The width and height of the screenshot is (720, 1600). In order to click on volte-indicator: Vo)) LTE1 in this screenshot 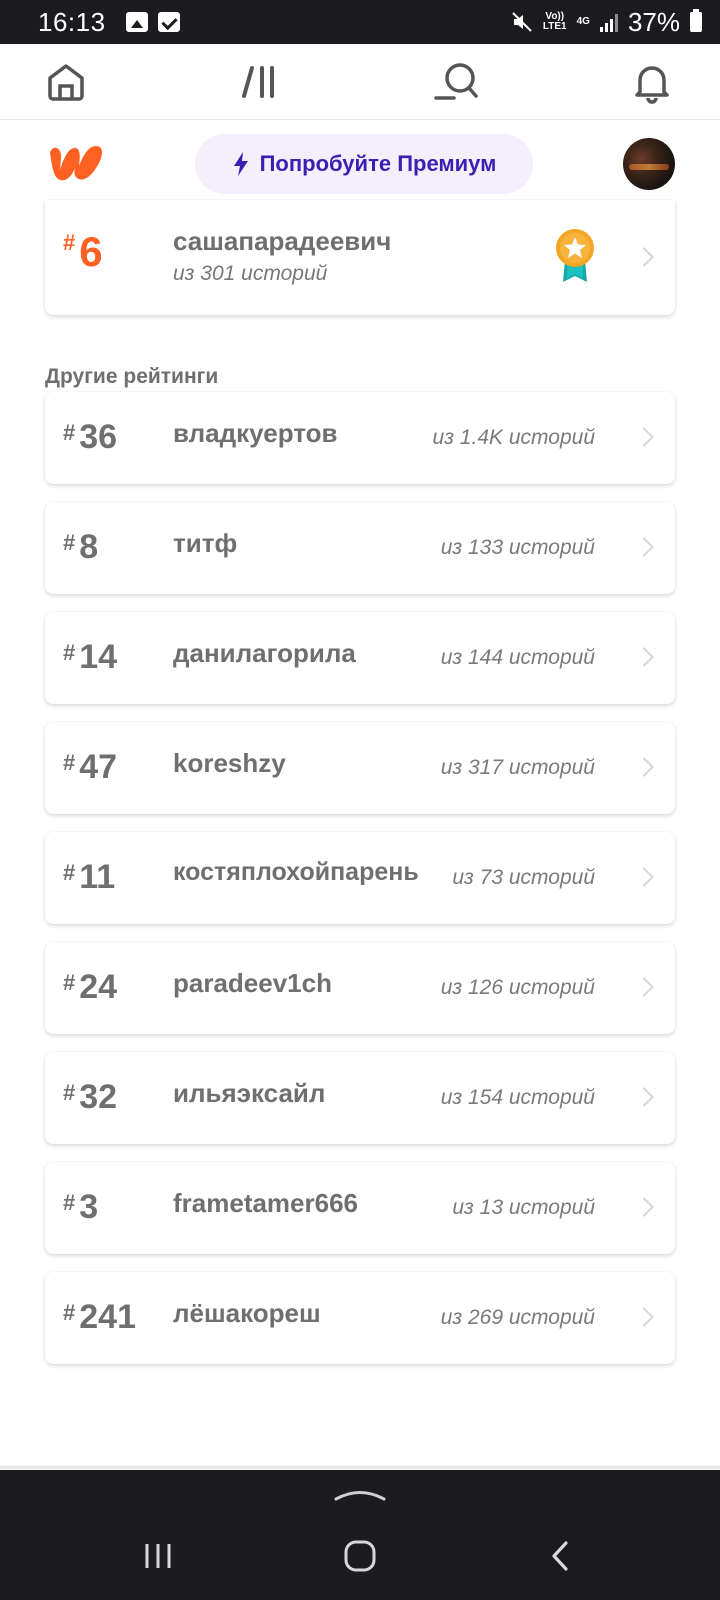, I will do `click(554, 21)`.